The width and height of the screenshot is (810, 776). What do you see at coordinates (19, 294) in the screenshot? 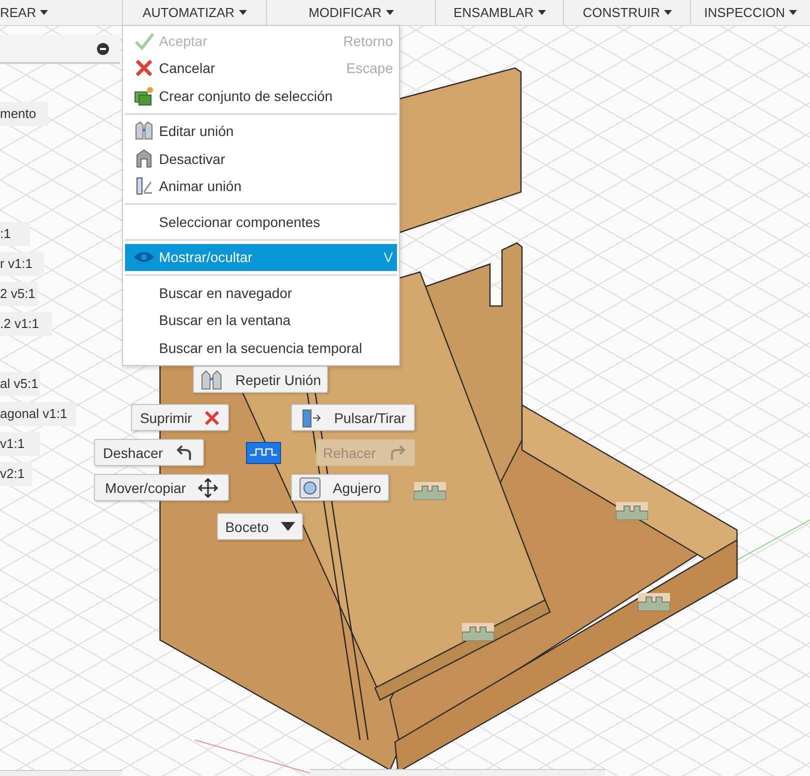
I see `component-label: 2 v5:1` at bounding box center [19, 294].